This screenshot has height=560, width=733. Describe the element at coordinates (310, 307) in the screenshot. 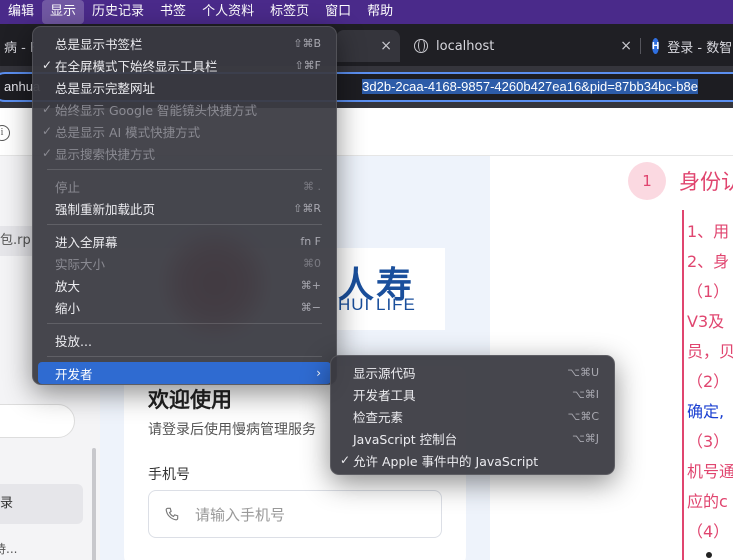

I see `shortcut: ⌘−` at that location.